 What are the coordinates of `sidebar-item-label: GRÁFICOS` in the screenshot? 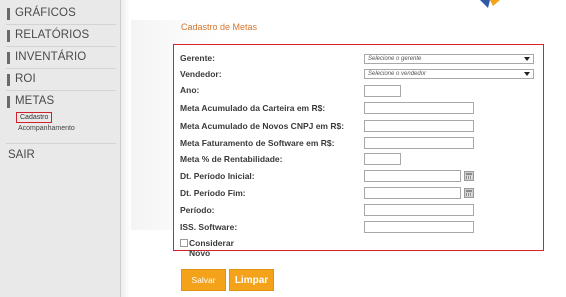 It's located at (45, 13).